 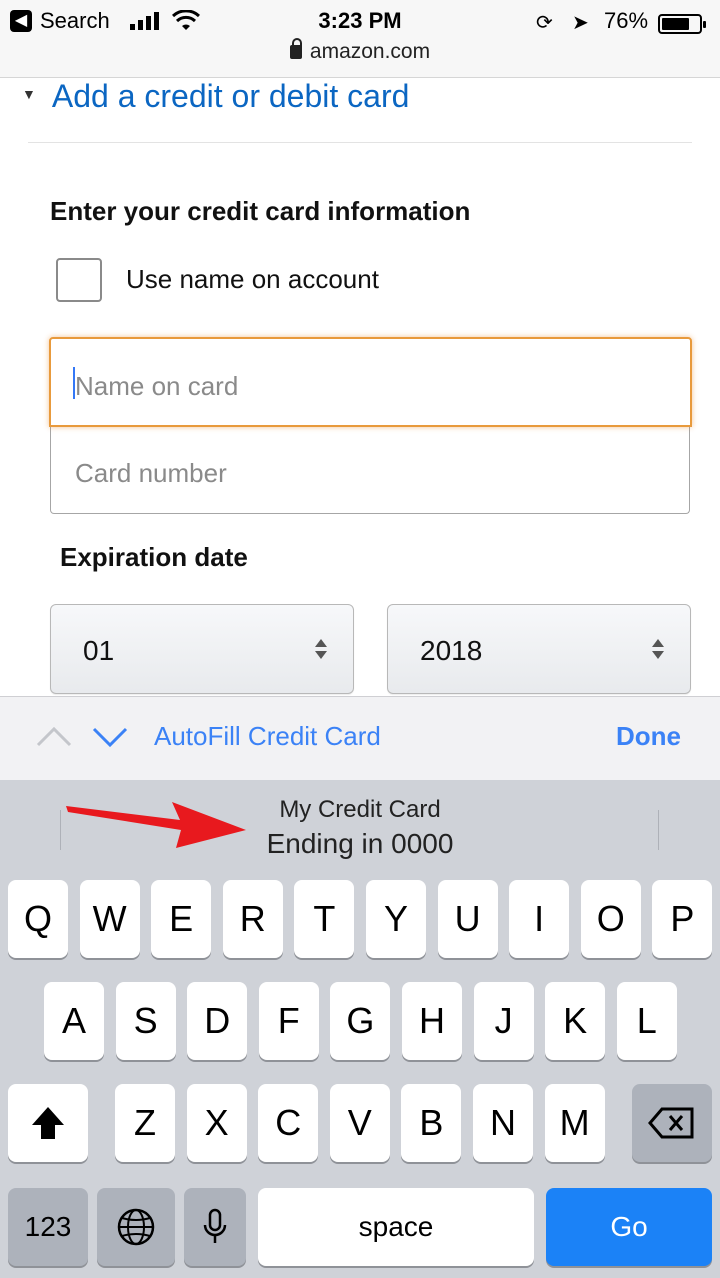 I want to click on key-b: B, so click(x=431, y=1123).